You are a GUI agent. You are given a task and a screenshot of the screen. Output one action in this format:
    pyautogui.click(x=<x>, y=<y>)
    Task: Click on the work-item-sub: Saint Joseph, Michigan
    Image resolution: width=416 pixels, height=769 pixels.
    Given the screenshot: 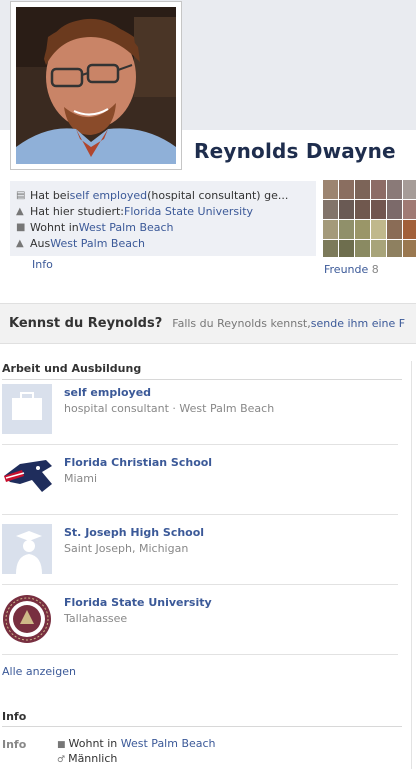 What is the action you would take?
    pyautogui.click(x=126, y=548)
    